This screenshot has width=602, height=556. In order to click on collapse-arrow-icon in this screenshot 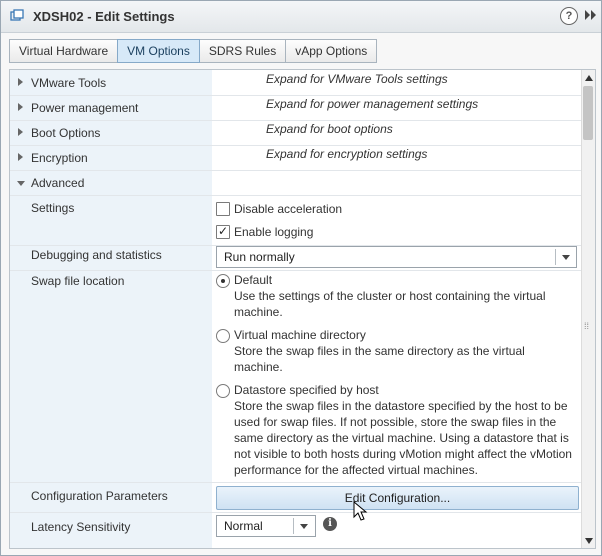, I will do `click(21, 183)`.